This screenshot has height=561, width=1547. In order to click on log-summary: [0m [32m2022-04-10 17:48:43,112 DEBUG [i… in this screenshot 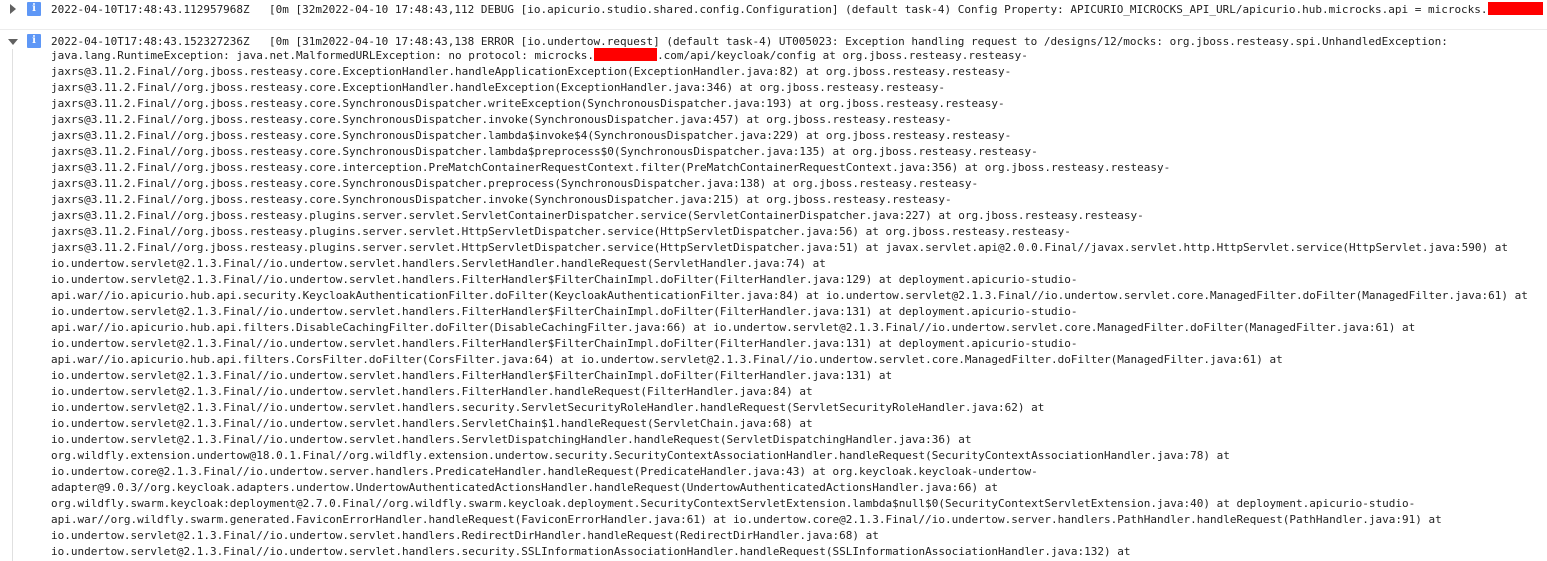, I will do `click(906, 10)`.